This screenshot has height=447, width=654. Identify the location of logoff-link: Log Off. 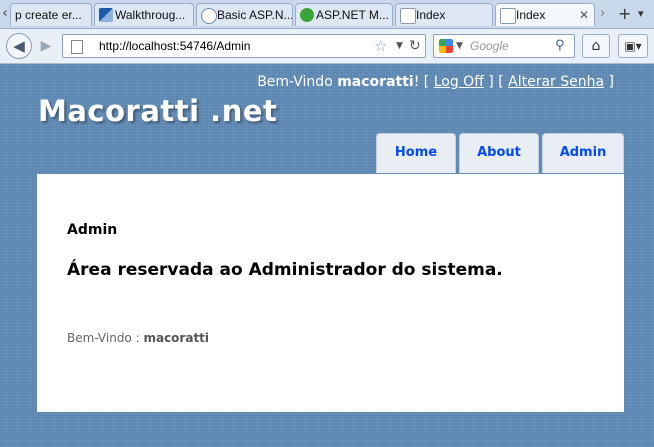
(459, 82).